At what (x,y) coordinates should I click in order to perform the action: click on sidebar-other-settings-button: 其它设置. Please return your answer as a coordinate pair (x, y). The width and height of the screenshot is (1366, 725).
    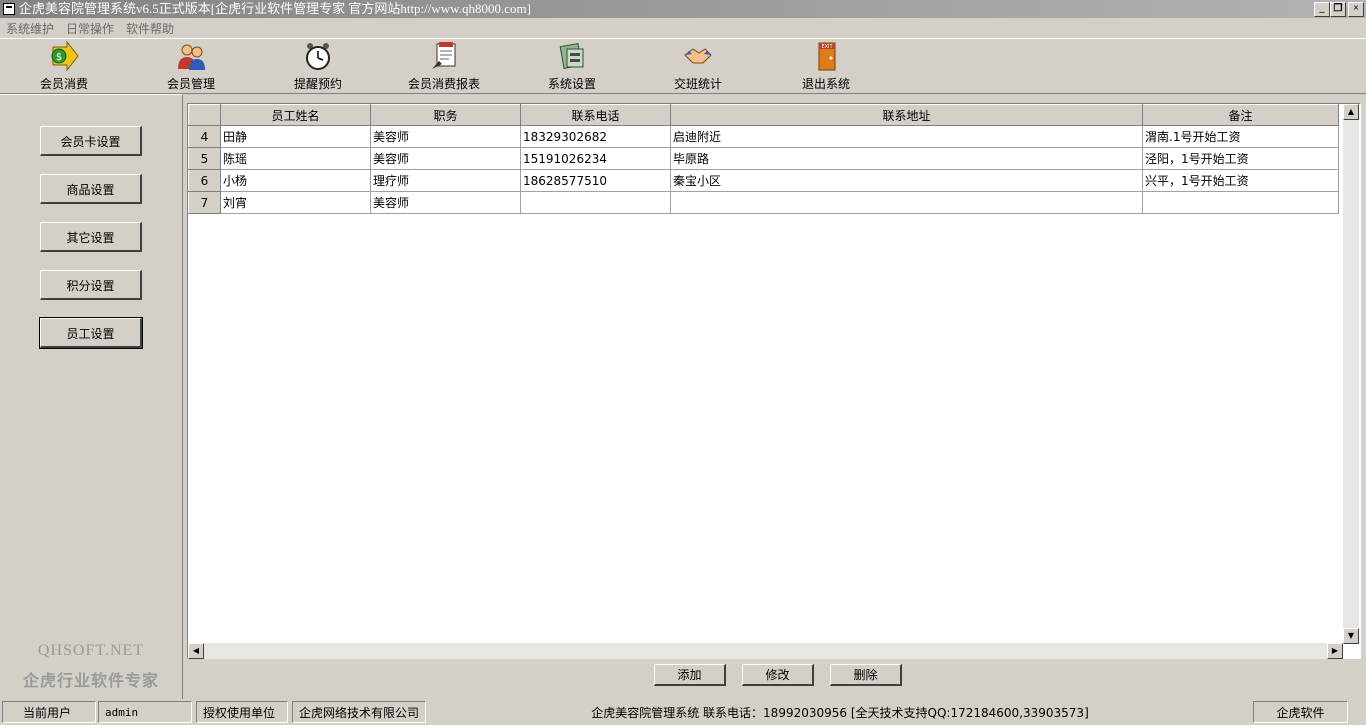
    Looking at the image, I should click on (91, 237).